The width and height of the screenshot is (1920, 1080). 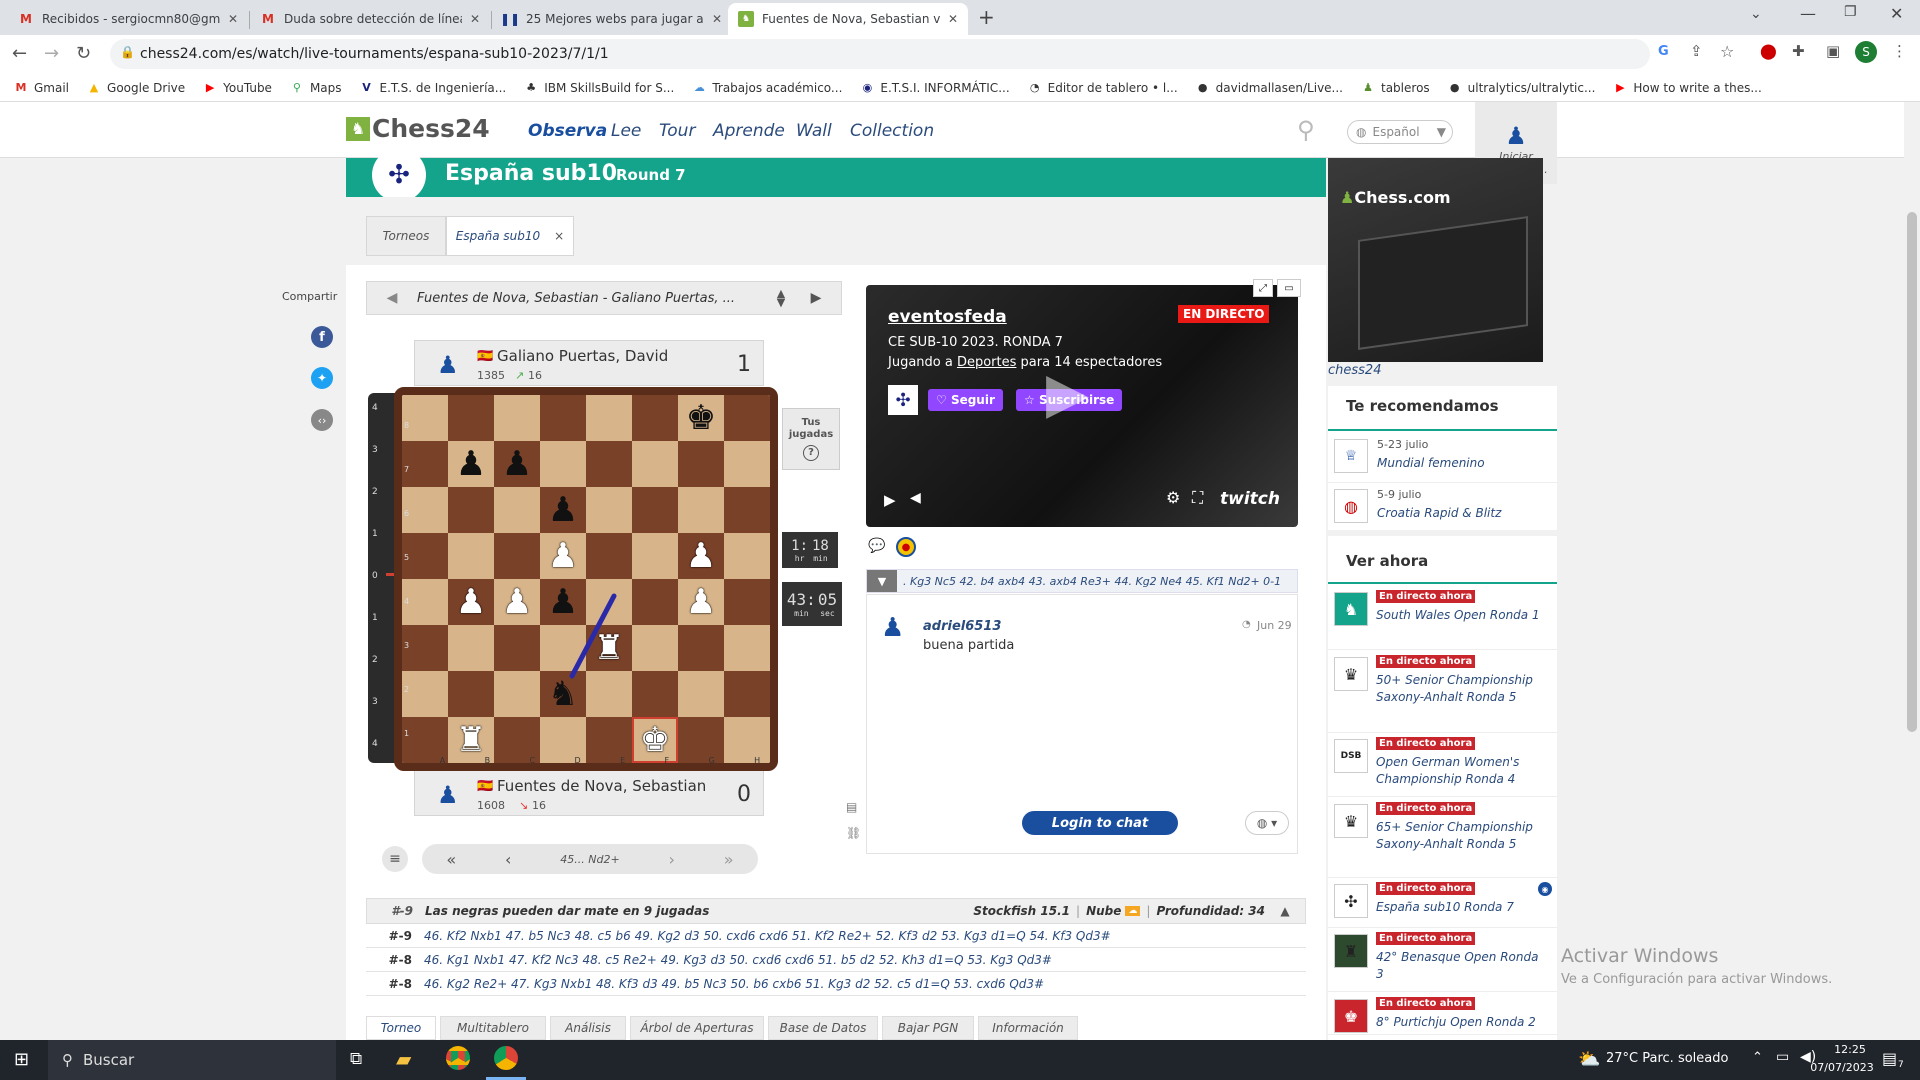 What do you see at coordinates (1306, 130) in the screenshot?
I see `search-icon: ⚲` at bounding box center [1306, 130].